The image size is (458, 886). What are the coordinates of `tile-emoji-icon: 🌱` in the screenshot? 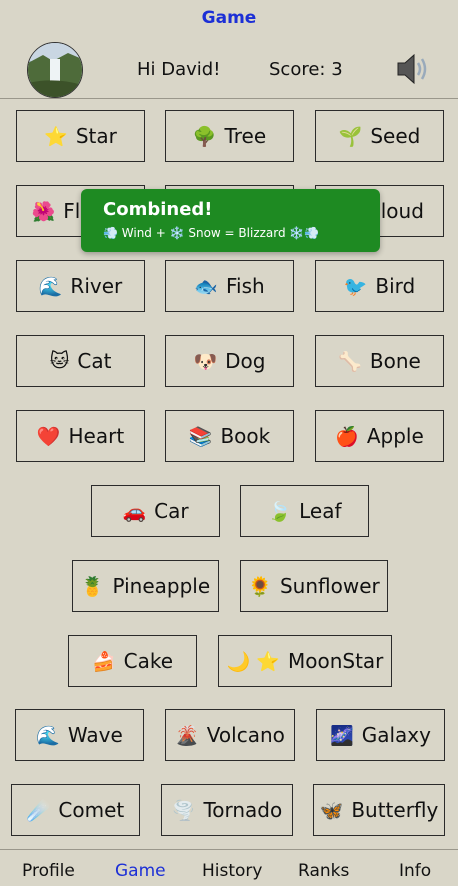 It's located at (350, 136).